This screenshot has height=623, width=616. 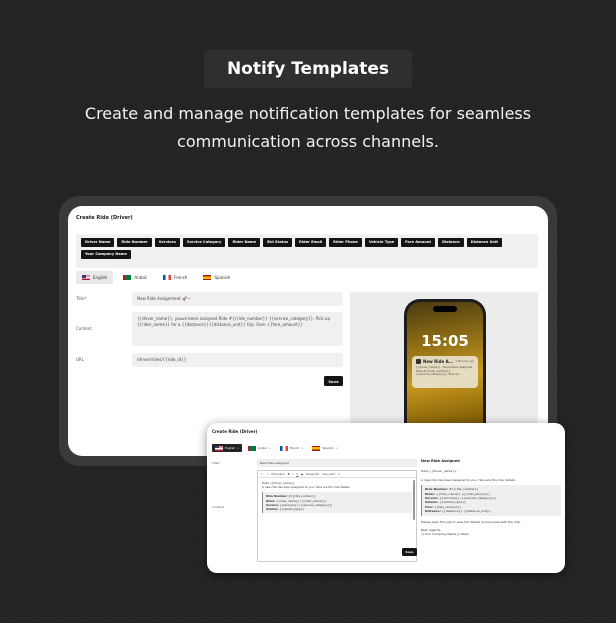 I want to click on tag-driver-name: Driver Name, so click(x=98, y=242).